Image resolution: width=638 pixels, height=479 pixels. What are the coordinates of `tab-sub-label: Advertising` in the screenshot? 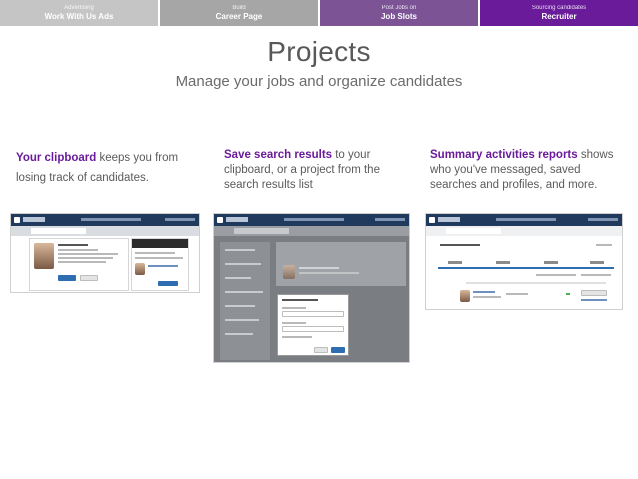 It's located at (79, 7).